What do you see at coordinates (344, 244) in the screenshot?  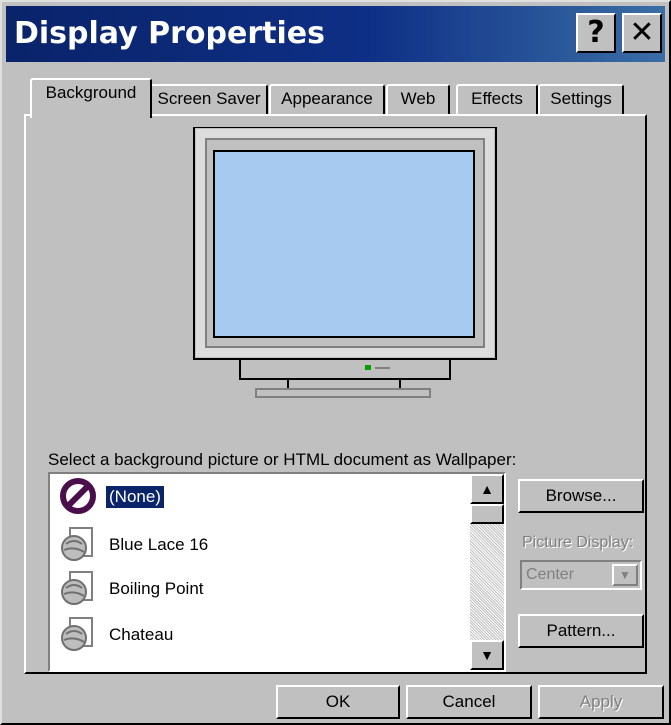 I see `monitor-screen` at bounding box center [344, 244].